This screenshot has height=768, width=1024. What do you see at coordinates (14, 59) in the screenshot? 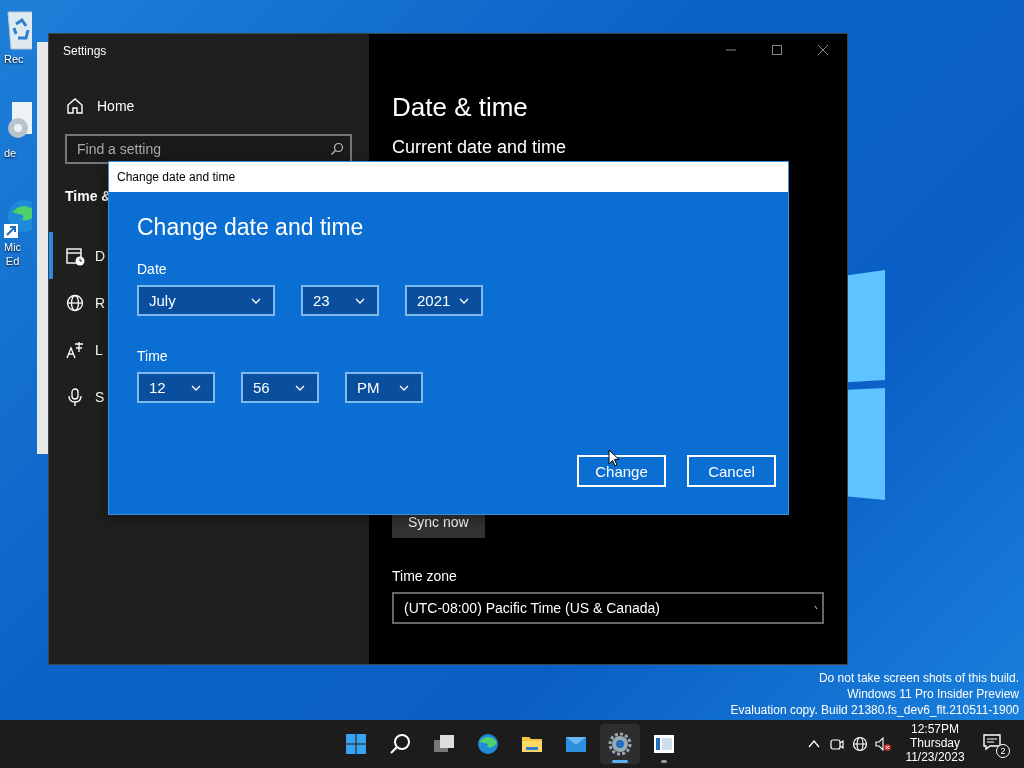
I see `icon-label: Rec` at bounding box center [14, 59].